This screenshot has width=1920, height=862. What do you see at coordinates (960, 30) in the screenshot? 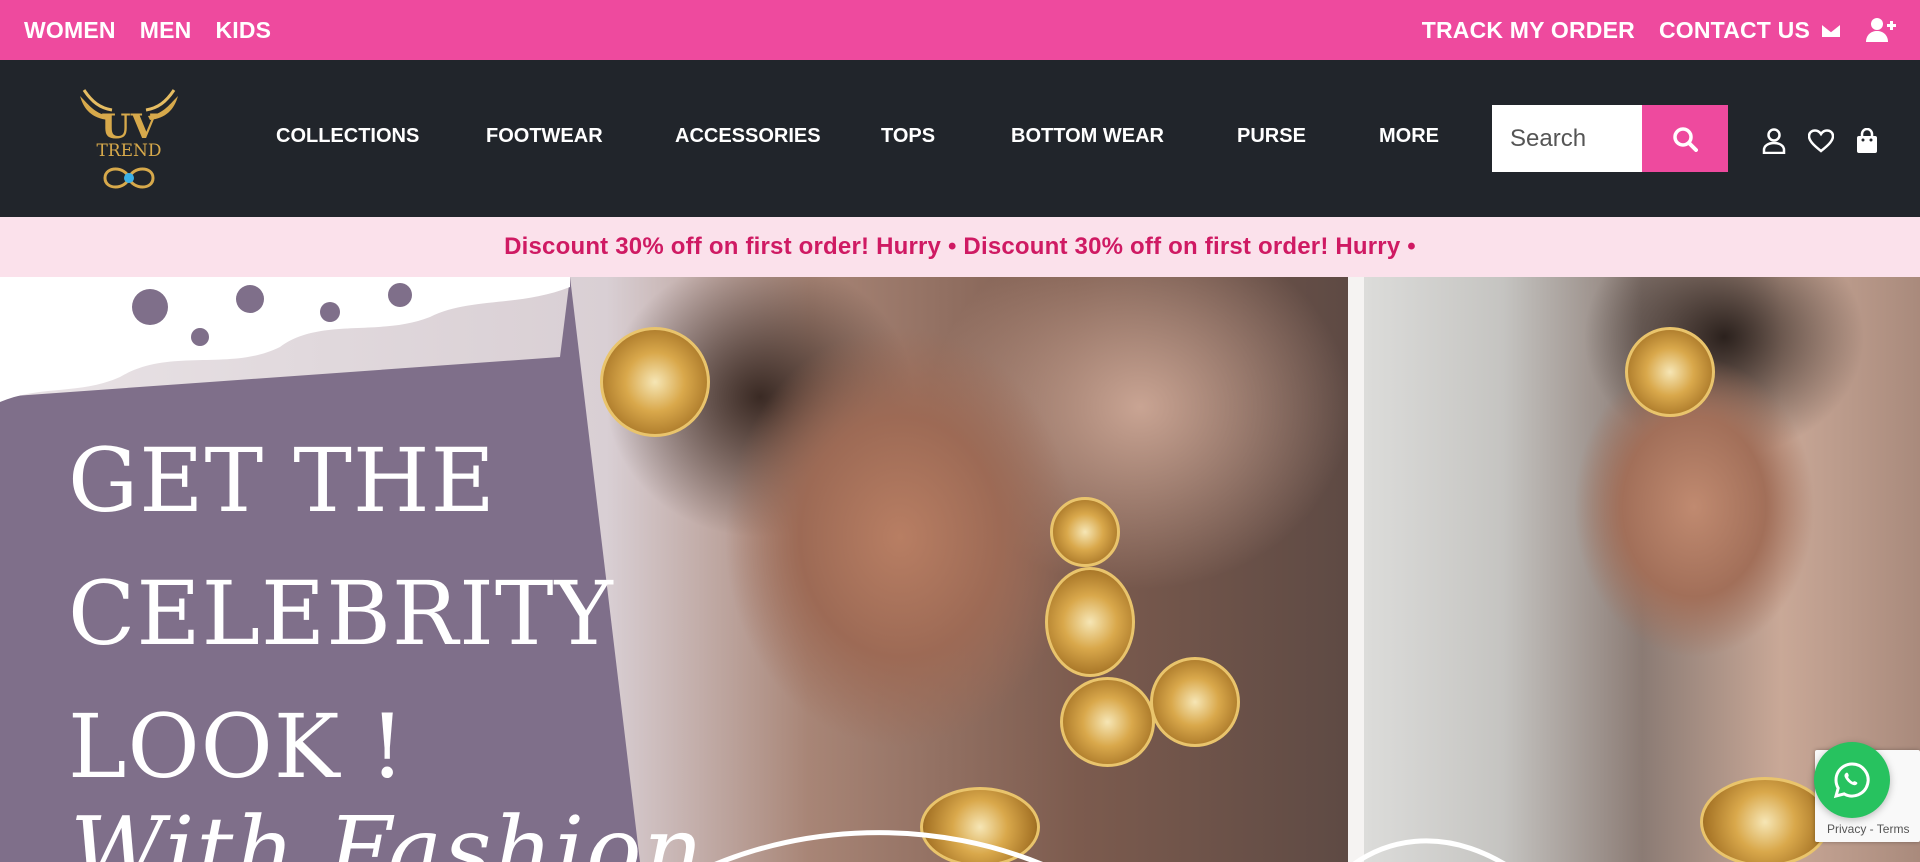
I see `top-bar: WOMEN MEN KIDS TRACK MY ORDER CONTACT US` at bounding box center [960, 30].